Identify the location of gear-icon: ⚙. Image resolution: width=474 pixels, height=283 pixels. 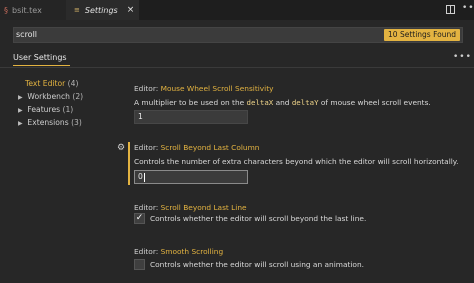
(121, 148).